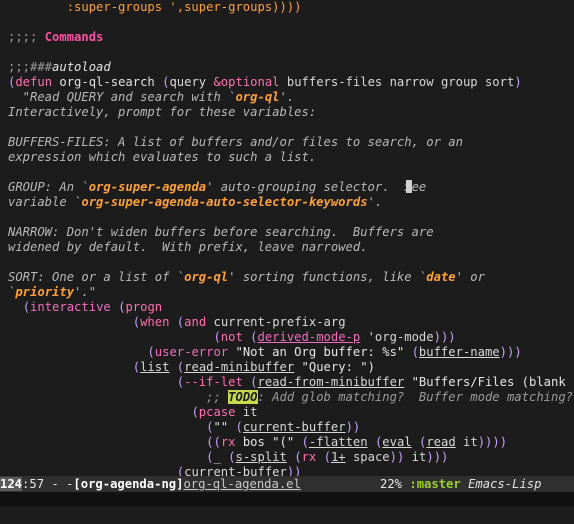  What do you see at coordinates (276, 322) in the screenshot?
I see `code-token: current-prefix-arg` at bounding box center [276, 322].